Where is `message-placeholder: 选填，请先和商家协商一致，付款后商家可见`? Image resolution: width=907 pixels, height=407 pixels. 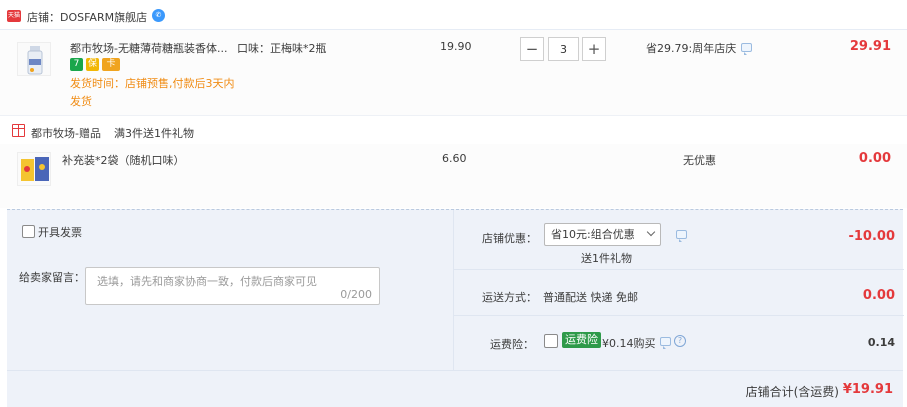 message-placeholder: 选填，请先和商家协商一致，付款后商家可见 is located at coordinates (207, 281).